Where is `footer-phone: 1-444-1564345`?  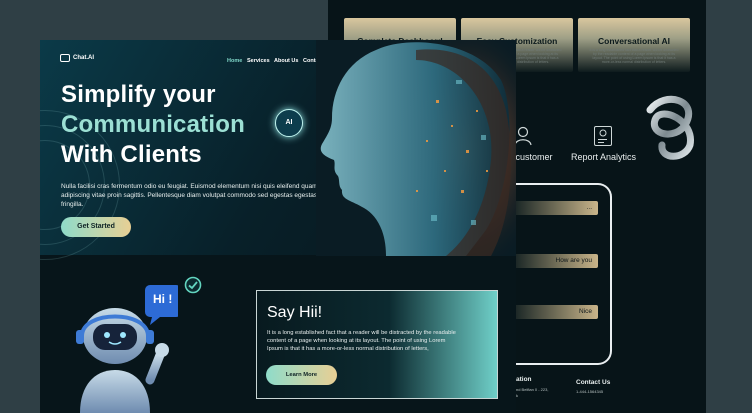
footer-phone: 1-444-1564345 is located at coordinates (590, 391).